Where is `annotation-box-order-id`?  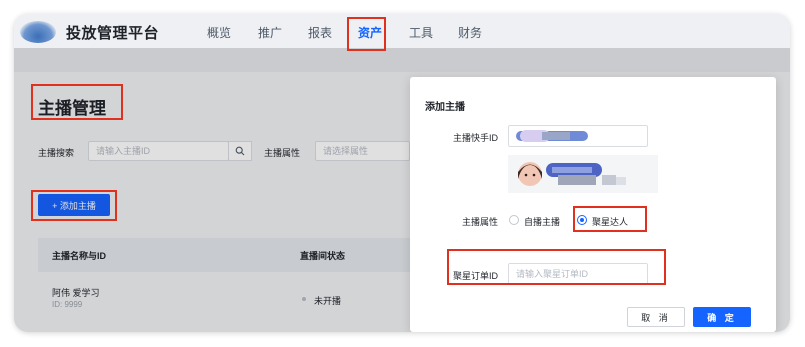 annotation-box-order-id is located at coordinates (556, 267).